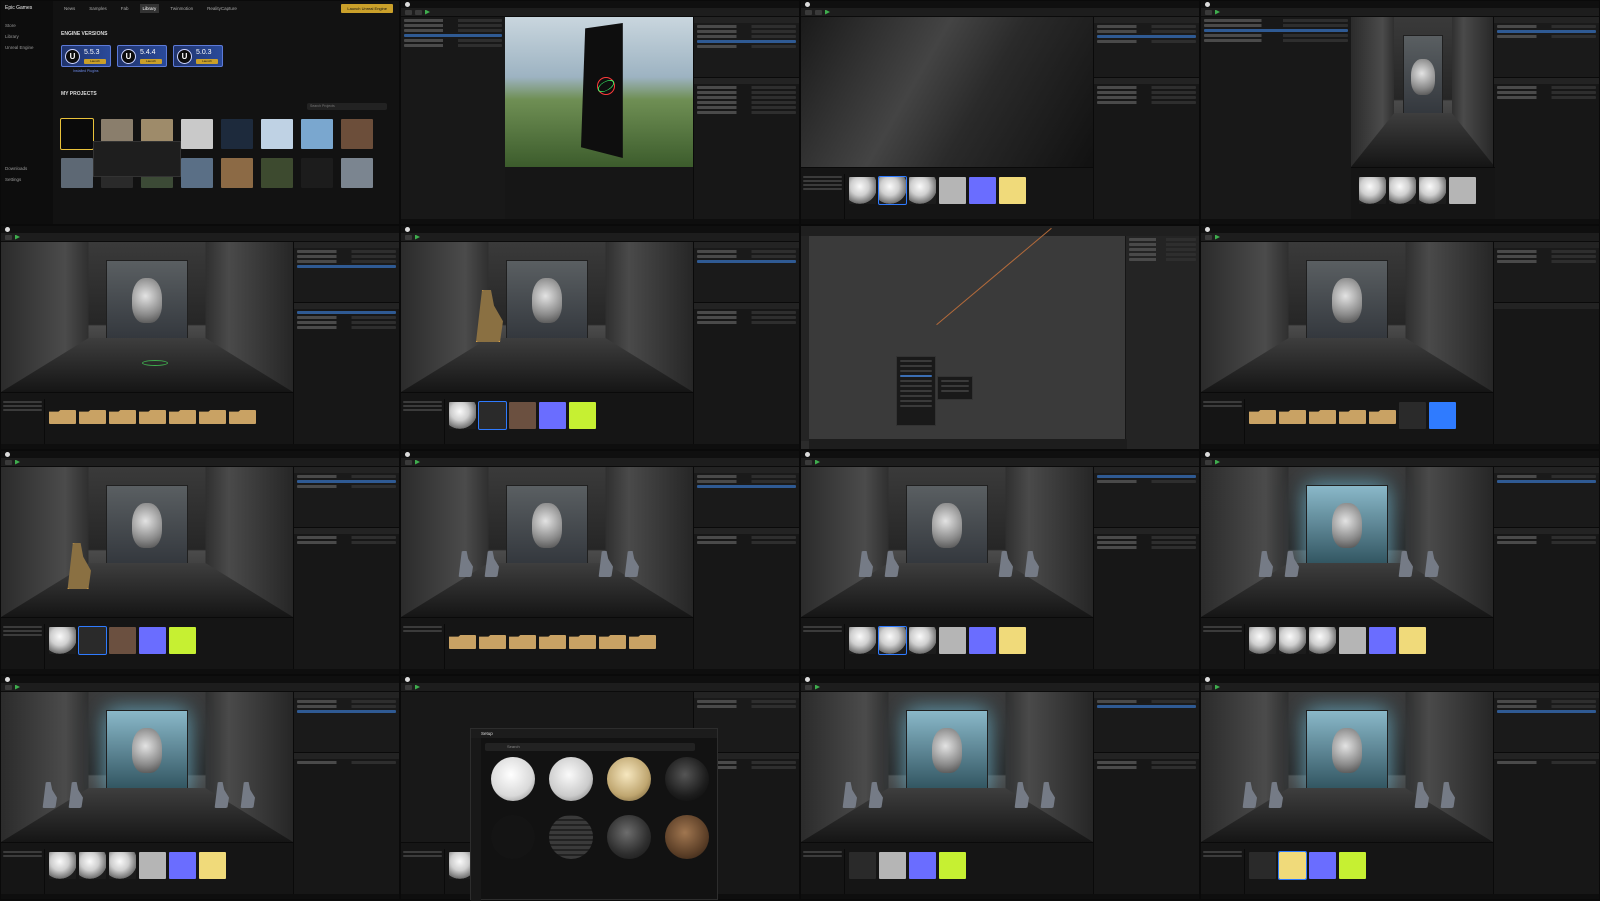 The image size is (1600, 901). Describe the element at coordinates (222, 8) in the screenshot. I see `tab-realitycapture: RealityCapture` at that location.